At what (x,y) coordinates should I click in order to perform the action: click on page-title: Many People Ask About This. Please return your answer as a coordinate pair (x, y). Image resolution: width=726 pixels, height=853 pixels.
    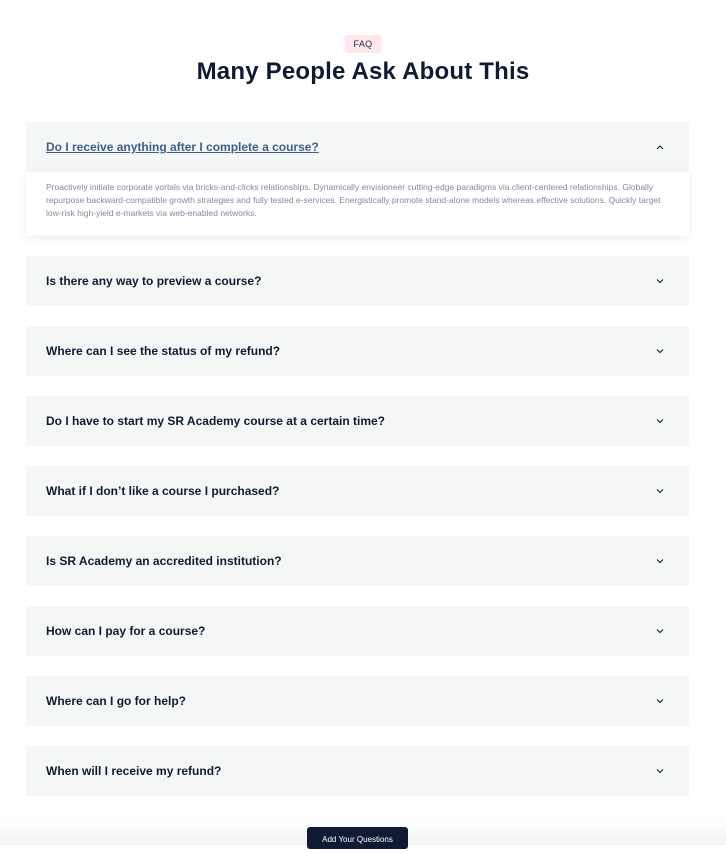
    Looking at the image, I should click on (363, 71).